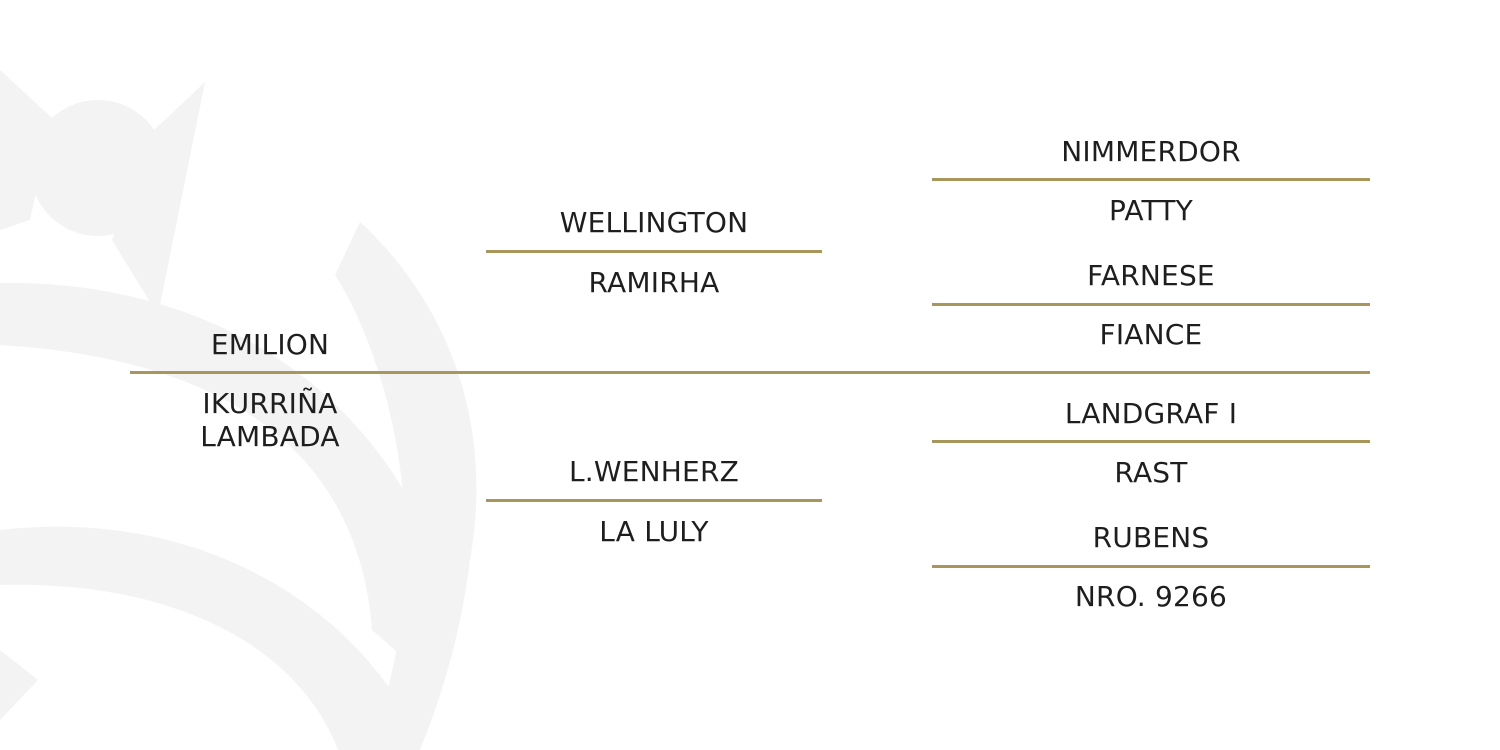 Image resolution: width=1500 pixels, height=750 pixels. Describe the element at coordinates (1151, 537) in the screenshot. I see `dam-dam-sire-name: RUBENS` at that location.